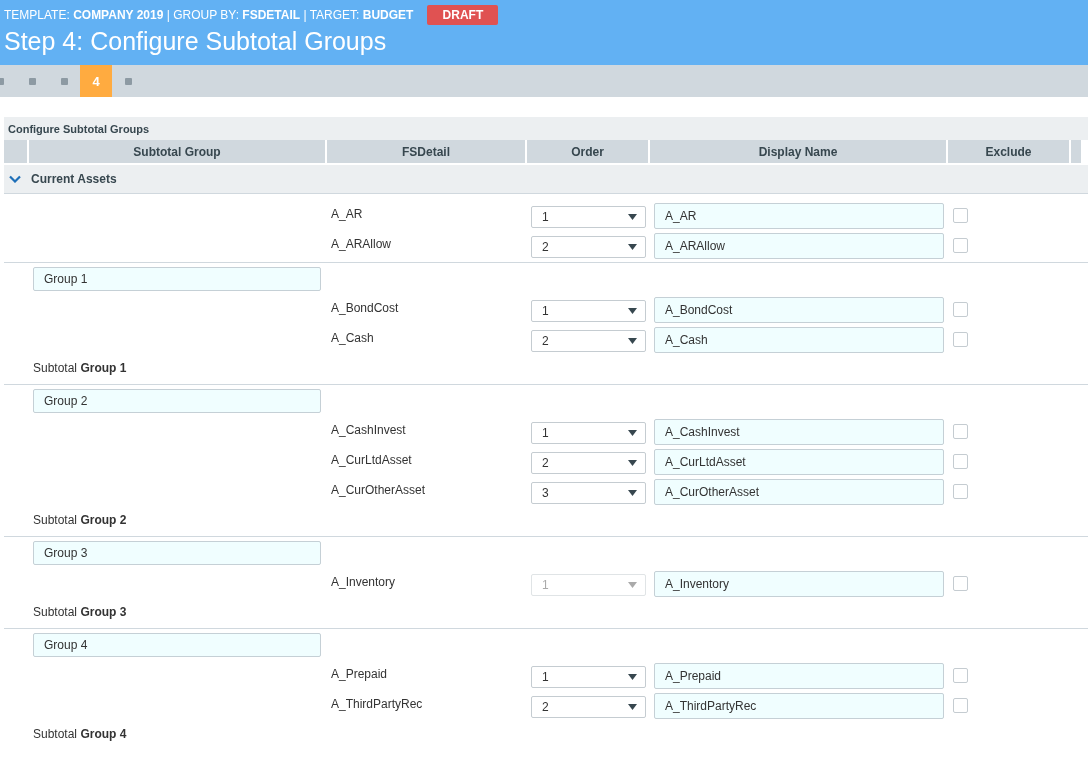 The height and width of the screenshot is (759, 1088). Describe the element at coordinates (359, 673) in the screenshot. I see `fsdetail-text: A_Prepaid` at that location.